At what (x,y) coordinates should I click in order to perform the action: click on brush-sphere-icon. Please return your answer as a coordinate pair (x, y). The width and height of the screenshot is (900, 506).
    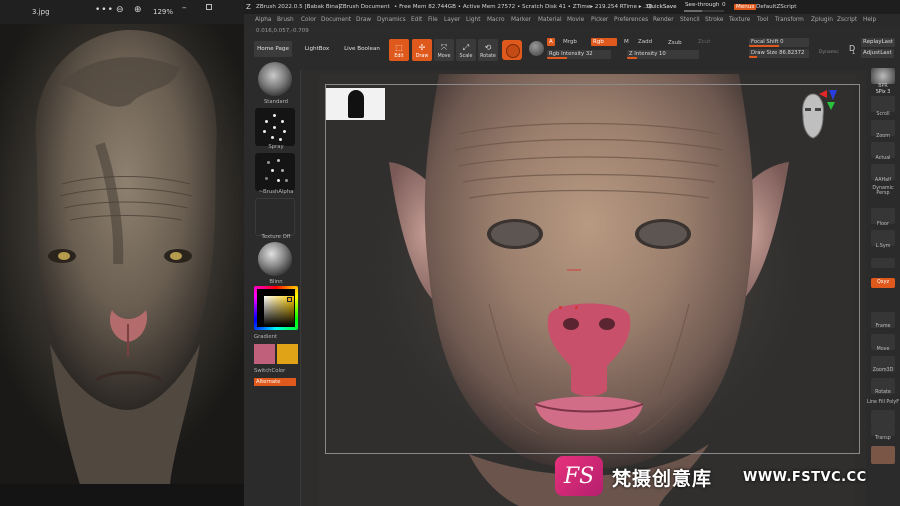
    Looking at the image, I should click on (512, 50).